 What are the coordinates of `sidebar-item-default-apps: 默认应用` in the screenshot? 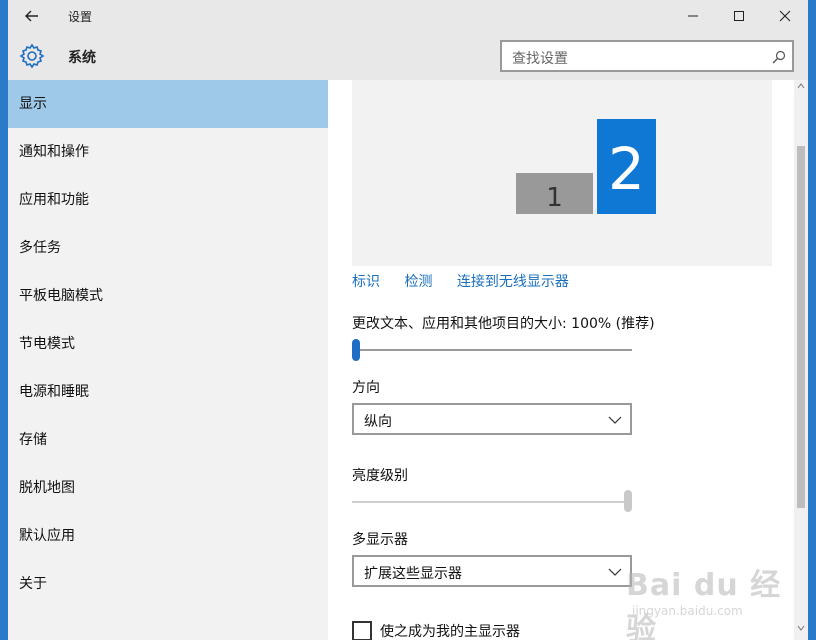 It's located at (168, 536).